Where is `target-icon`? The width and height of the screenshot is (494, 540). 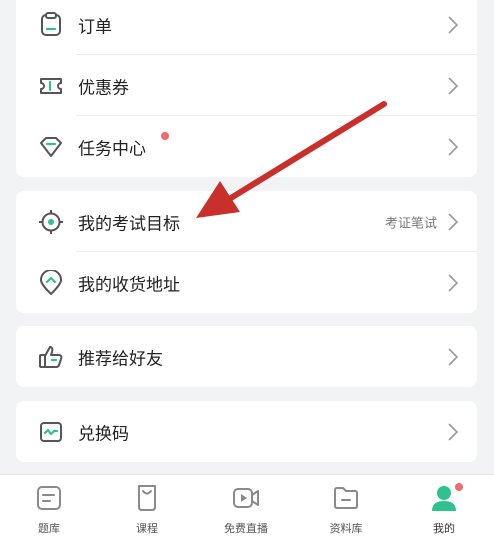 target-icon is located at coordinates (51, 221).